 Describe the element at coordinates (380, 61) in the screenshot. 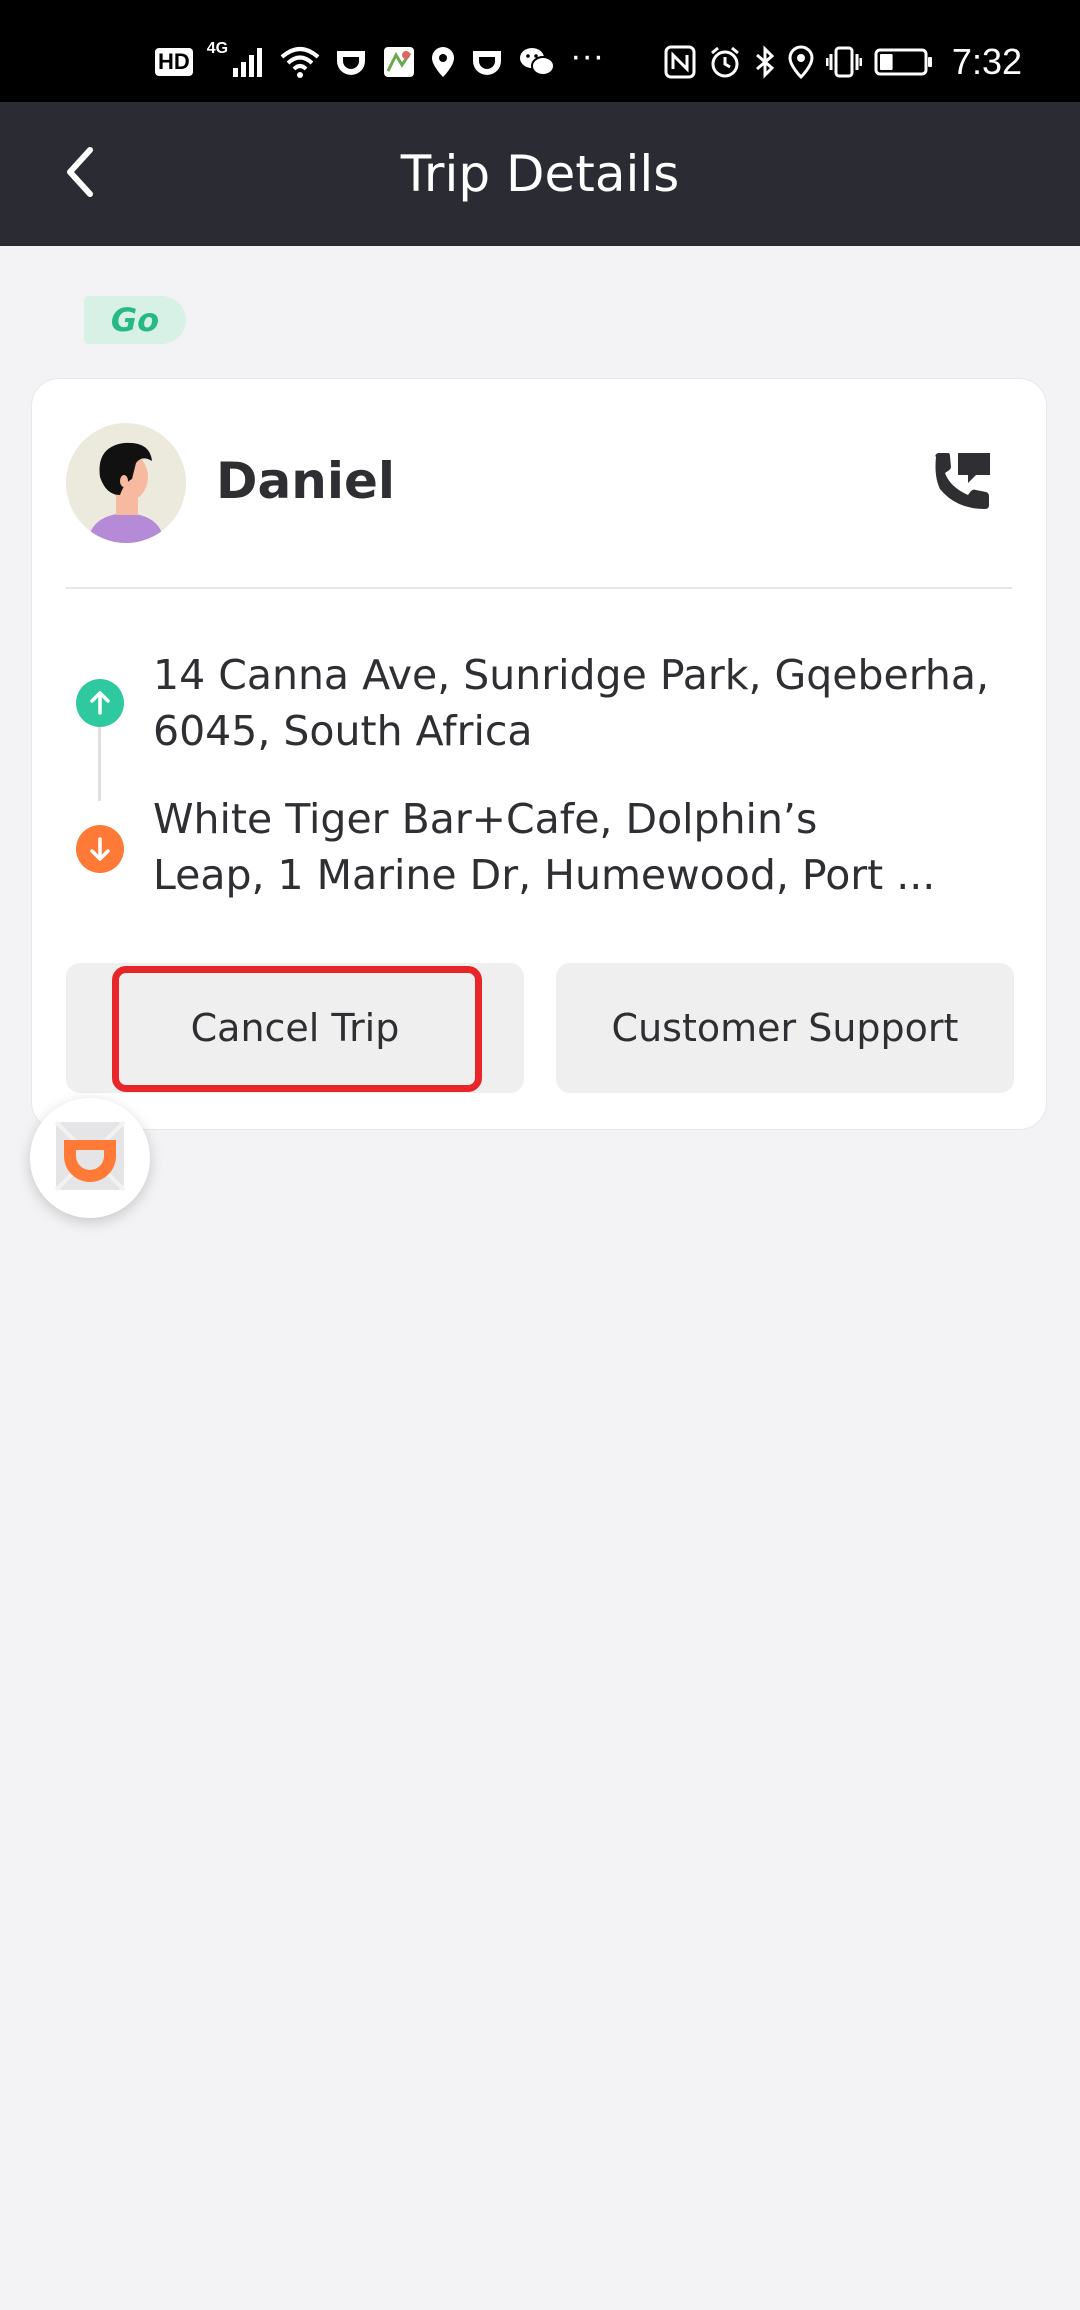

I see `status-left-icons: HD 4G ···` at that location.